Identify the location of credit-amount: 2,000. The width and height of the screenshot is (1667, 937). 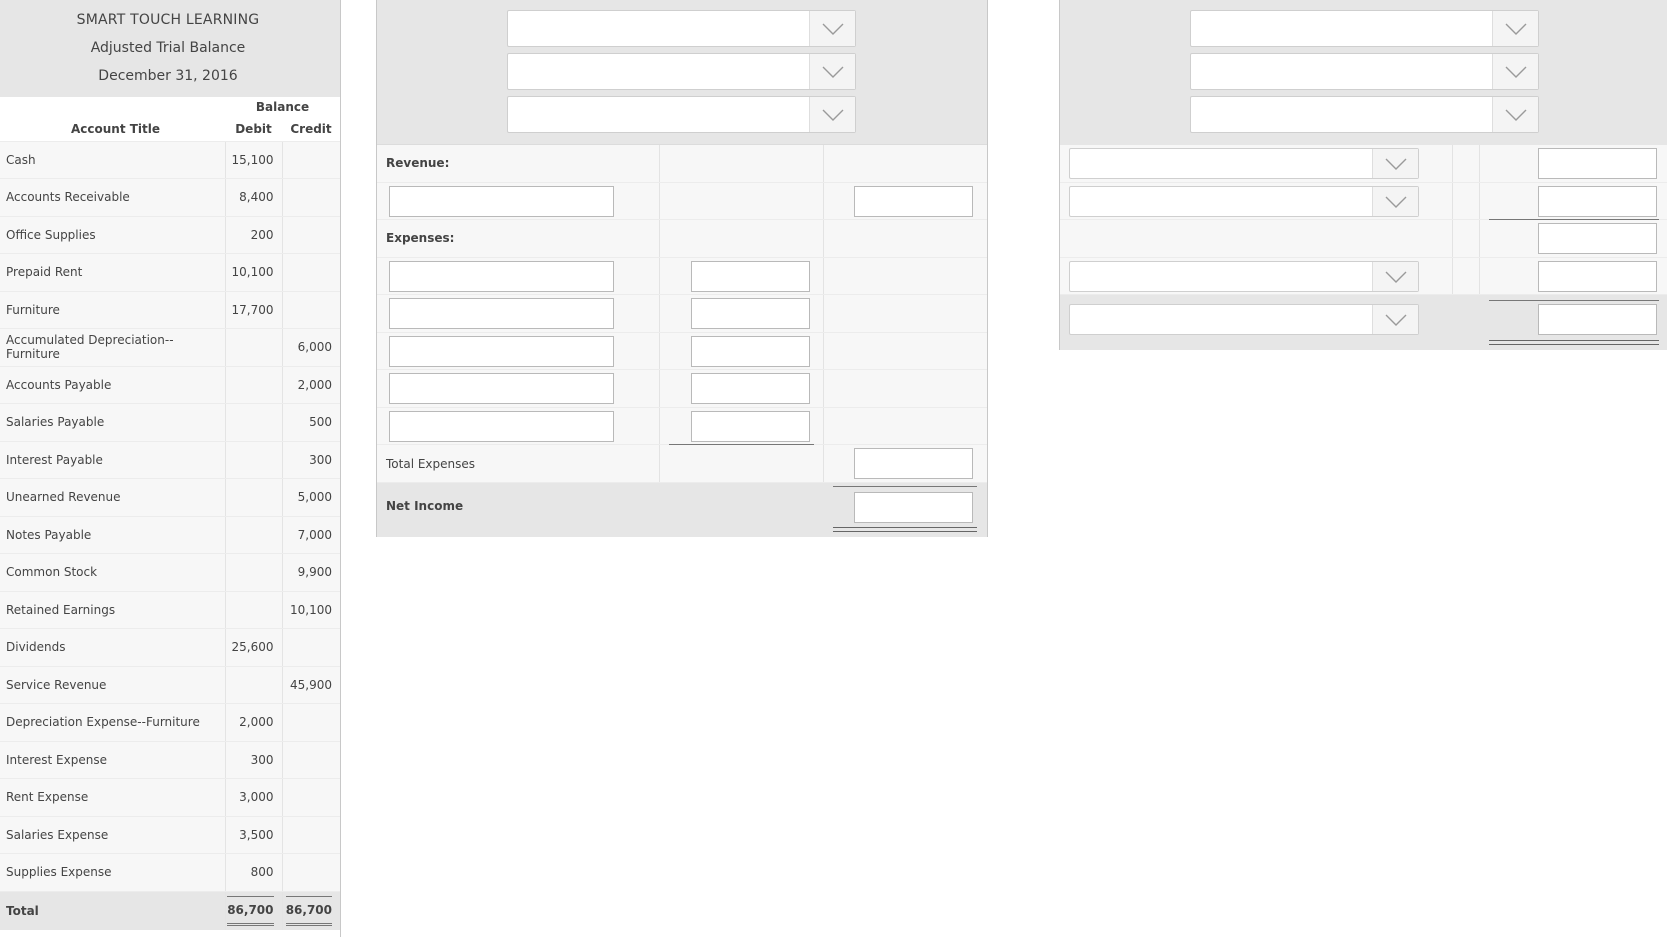
(311, 385).